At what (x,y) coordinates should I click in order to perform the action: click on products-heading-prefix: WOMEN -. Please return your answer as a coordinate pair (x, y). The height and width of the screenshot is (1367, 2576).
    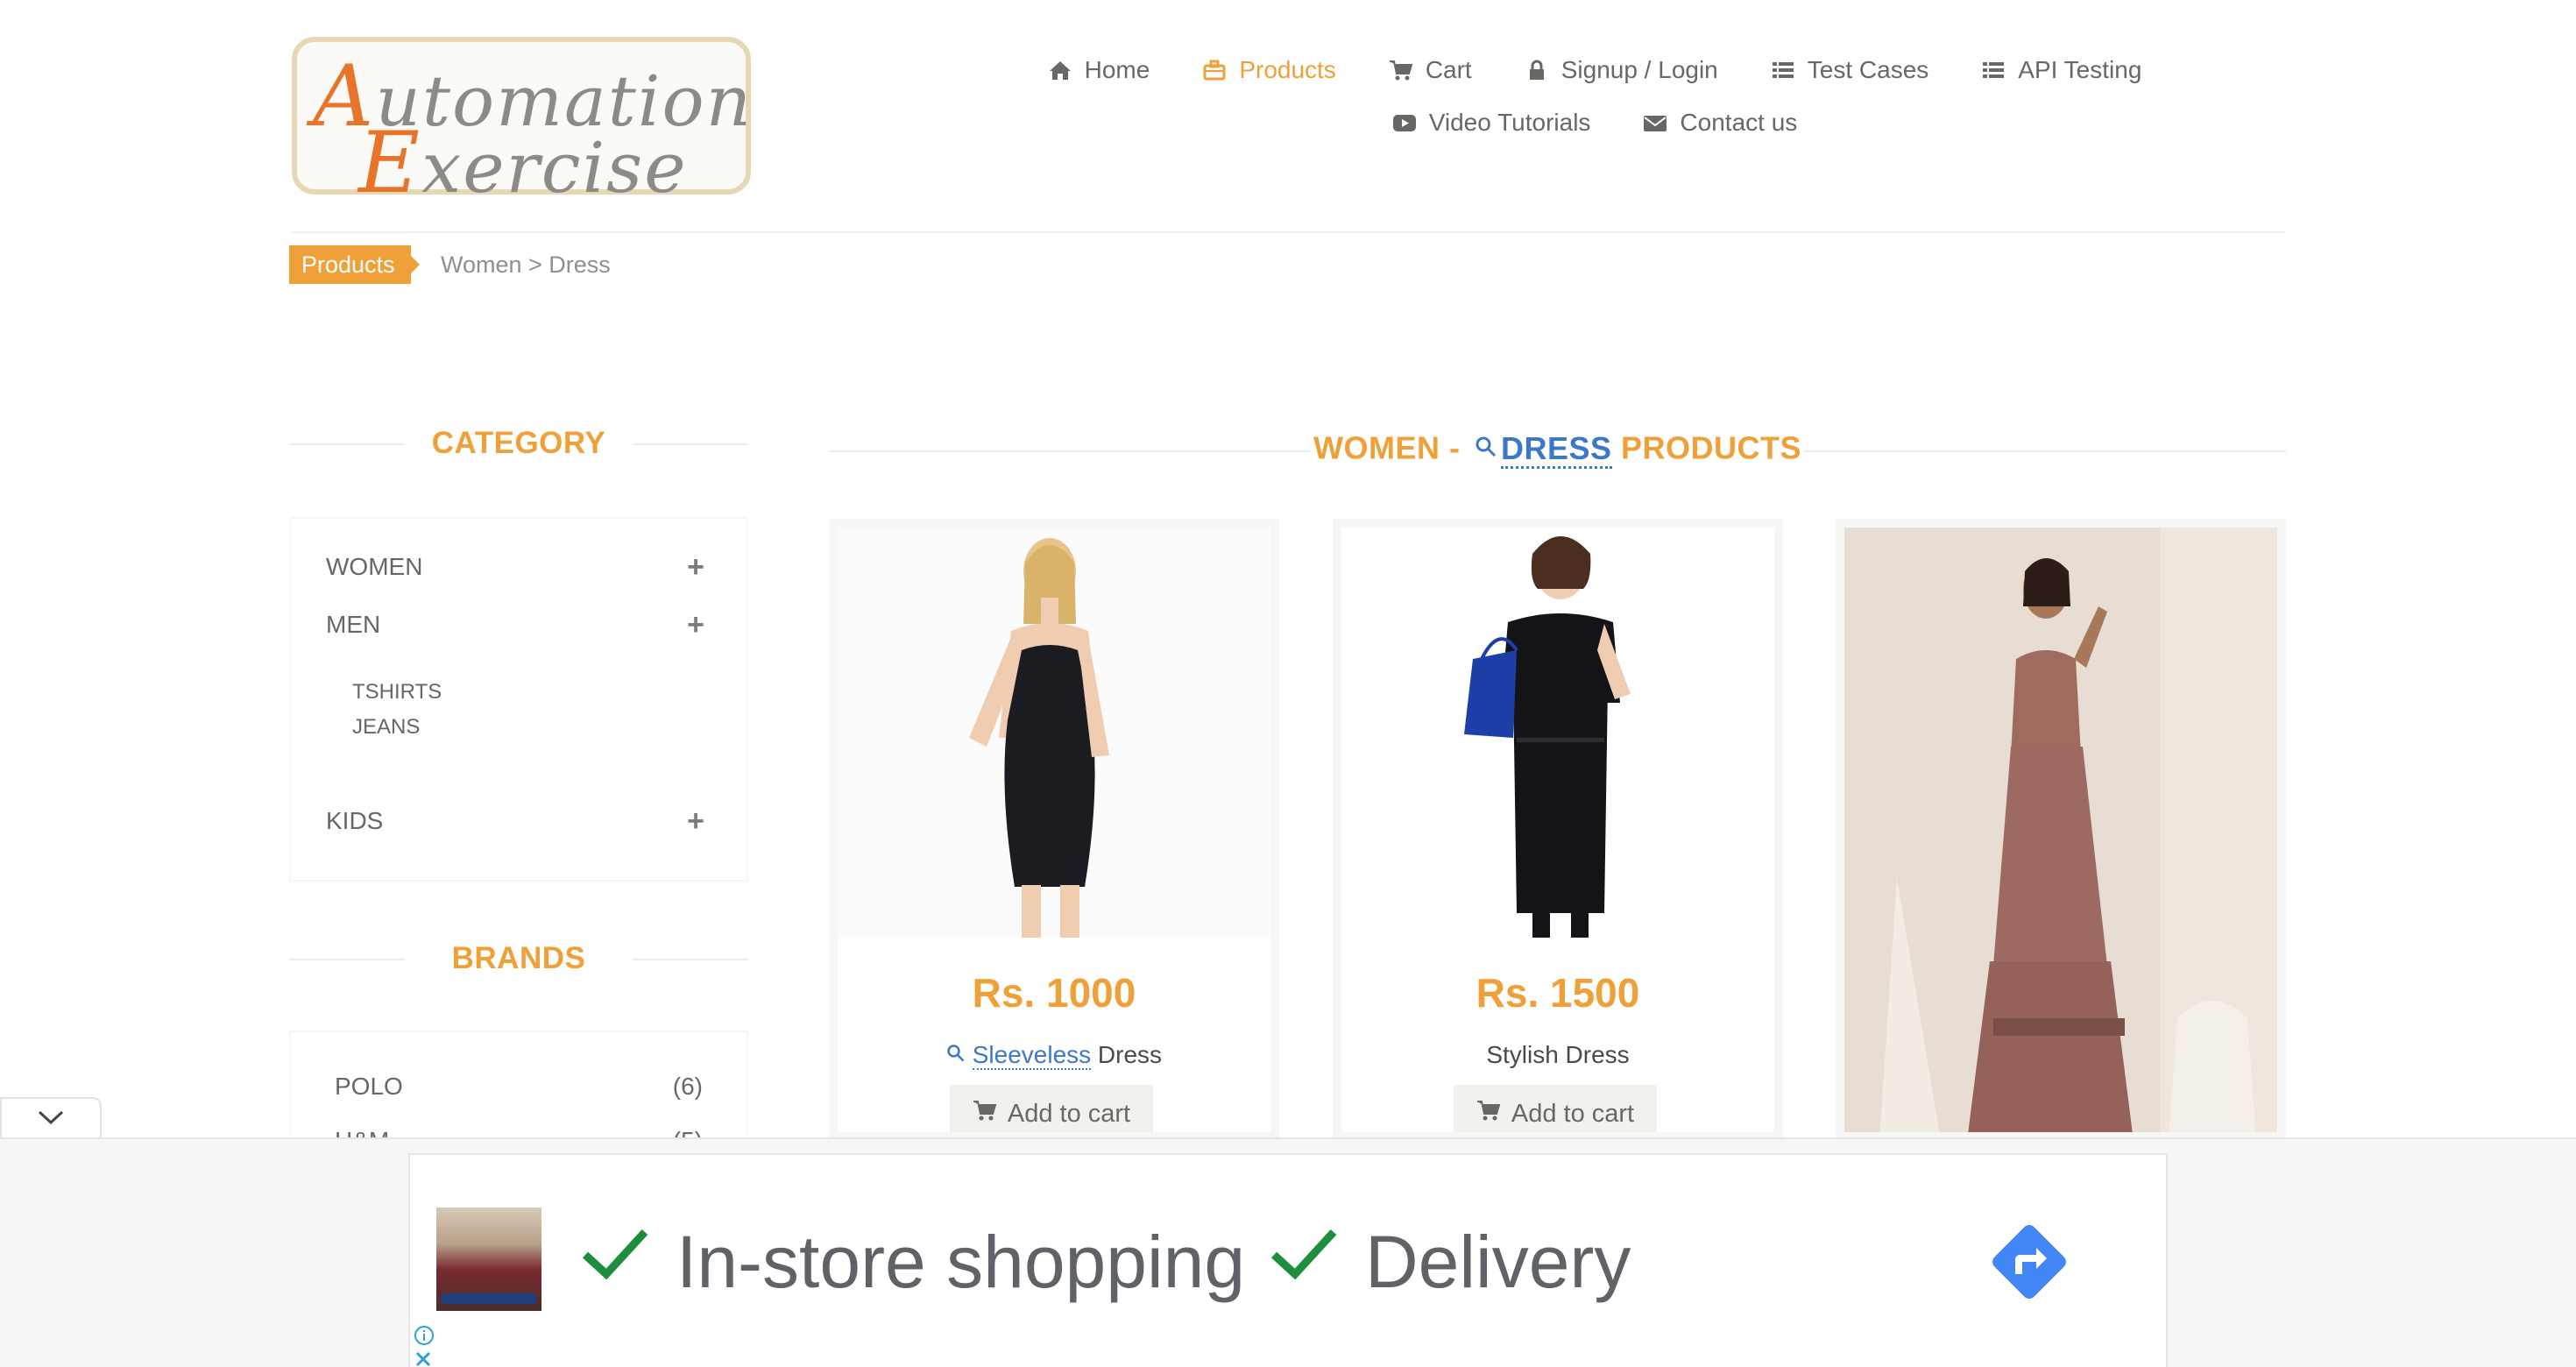
    Looking at the image, I should click on (1391, 447).